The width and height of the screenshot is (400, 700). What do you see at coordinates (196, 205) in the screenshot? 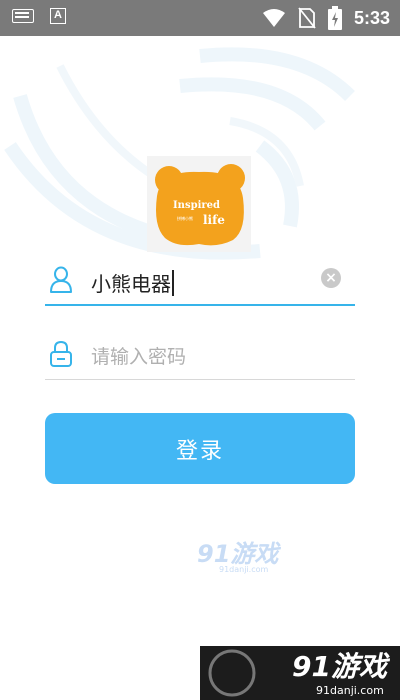
I see `logo-line1: Inspired` at bounding box center [196, 205].